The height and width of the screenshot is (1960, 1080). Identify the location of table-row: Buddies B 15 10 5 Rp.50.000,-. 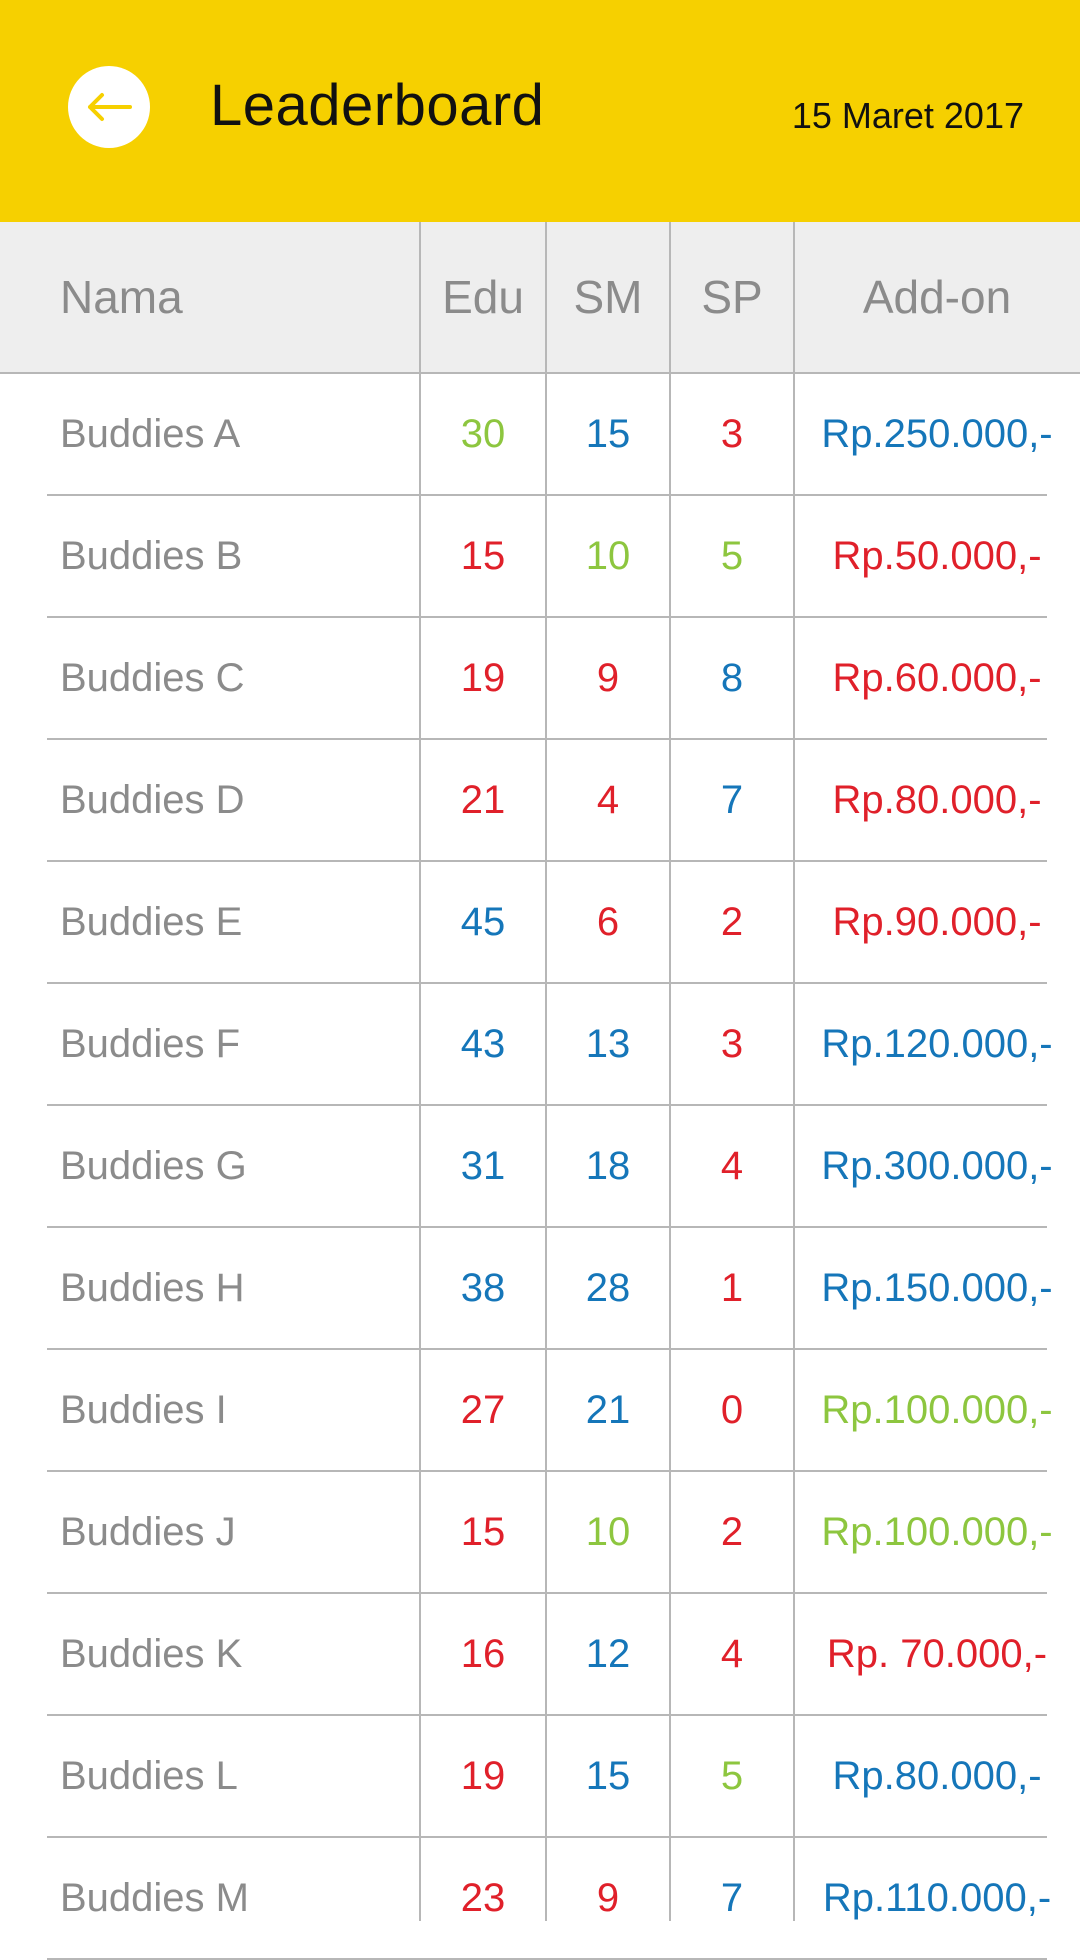
(540, 557).